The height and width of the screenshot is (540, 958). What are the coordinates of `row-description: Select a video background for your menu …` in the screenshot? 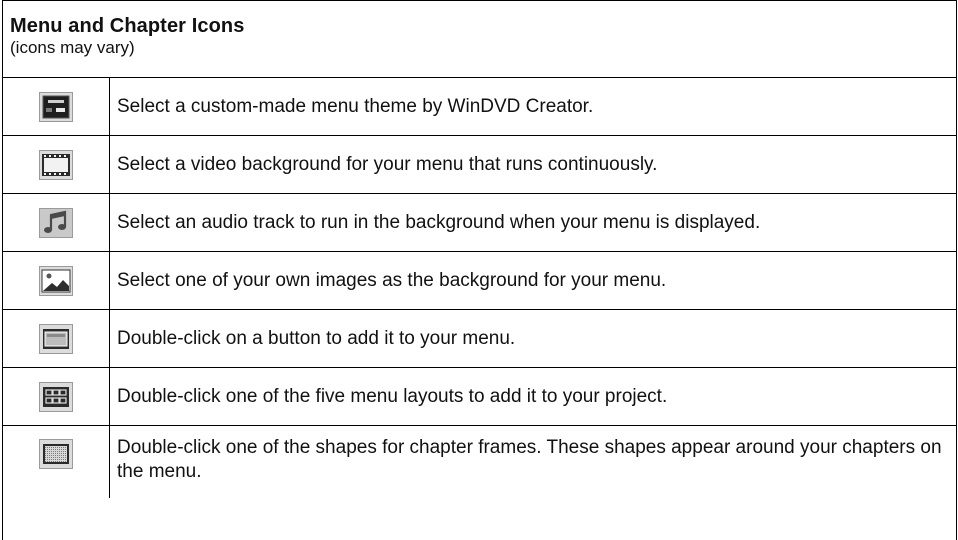 It's located at (387, 164).